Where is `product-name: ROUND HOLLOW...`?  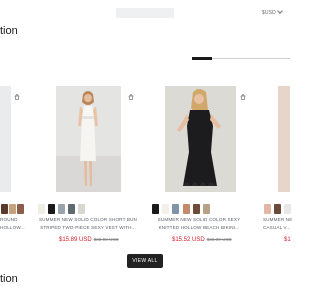 product-name: ROUND HOLLOW... is located at coordinates (16, 224).